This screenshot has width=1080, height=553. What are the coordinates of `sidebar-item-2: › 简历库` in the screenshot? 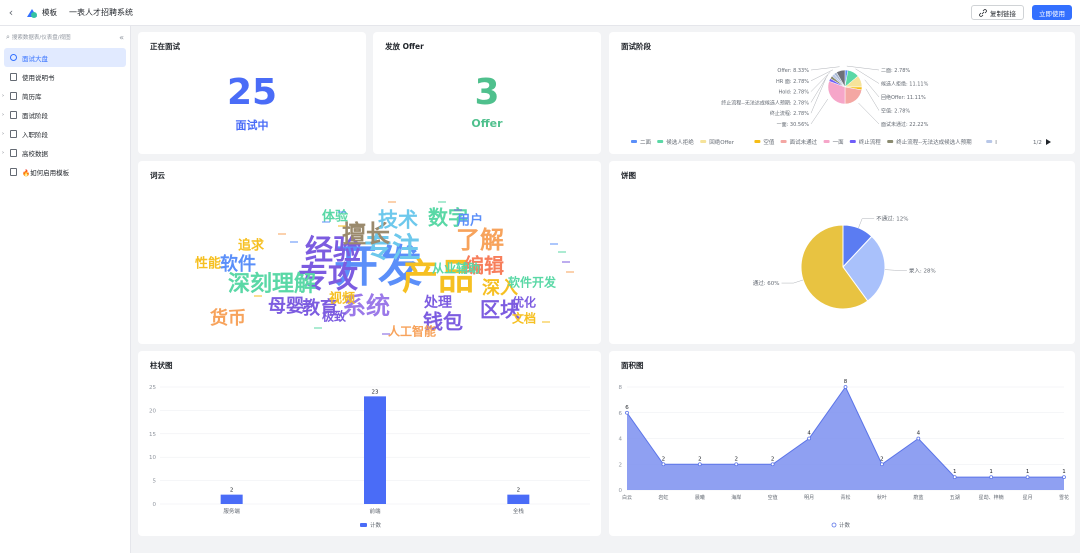 It's located at (64, 95).